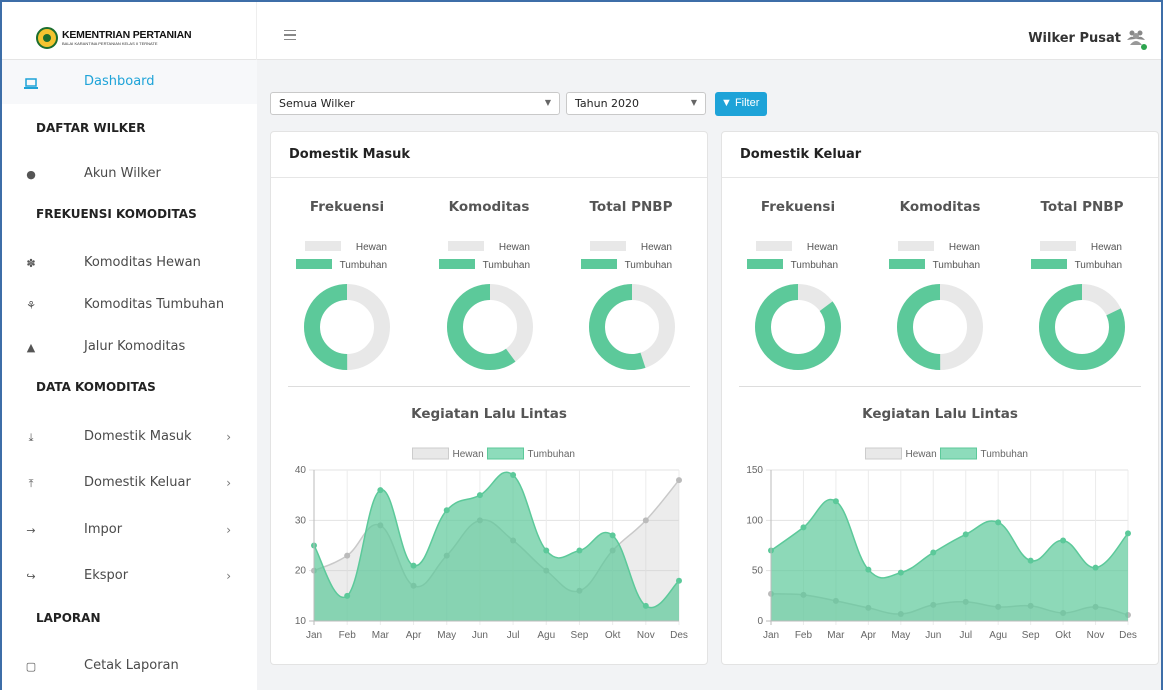 This screenshot has height=690, width=1163. I want to click on user-name: Wilker Pusat, so click(1074, 38).